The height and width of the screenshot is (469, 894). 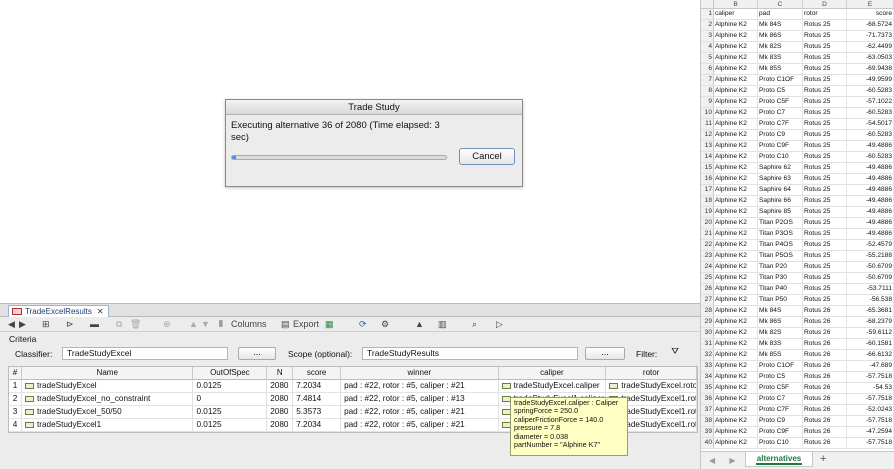 I want to click on row-number: 7, so click(x=707, y=80).